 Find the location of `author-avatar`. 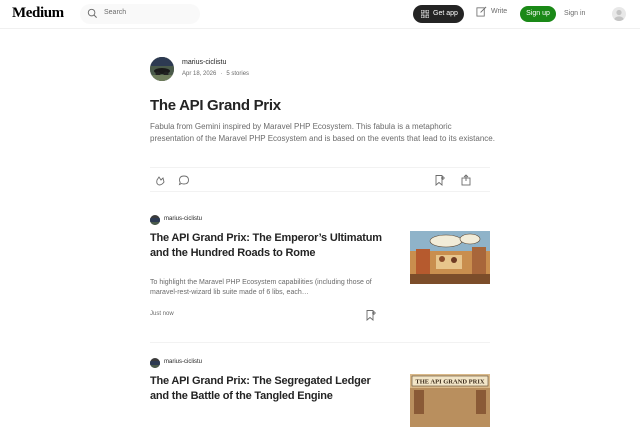

author-avatar is located at coordinates (162, 69).